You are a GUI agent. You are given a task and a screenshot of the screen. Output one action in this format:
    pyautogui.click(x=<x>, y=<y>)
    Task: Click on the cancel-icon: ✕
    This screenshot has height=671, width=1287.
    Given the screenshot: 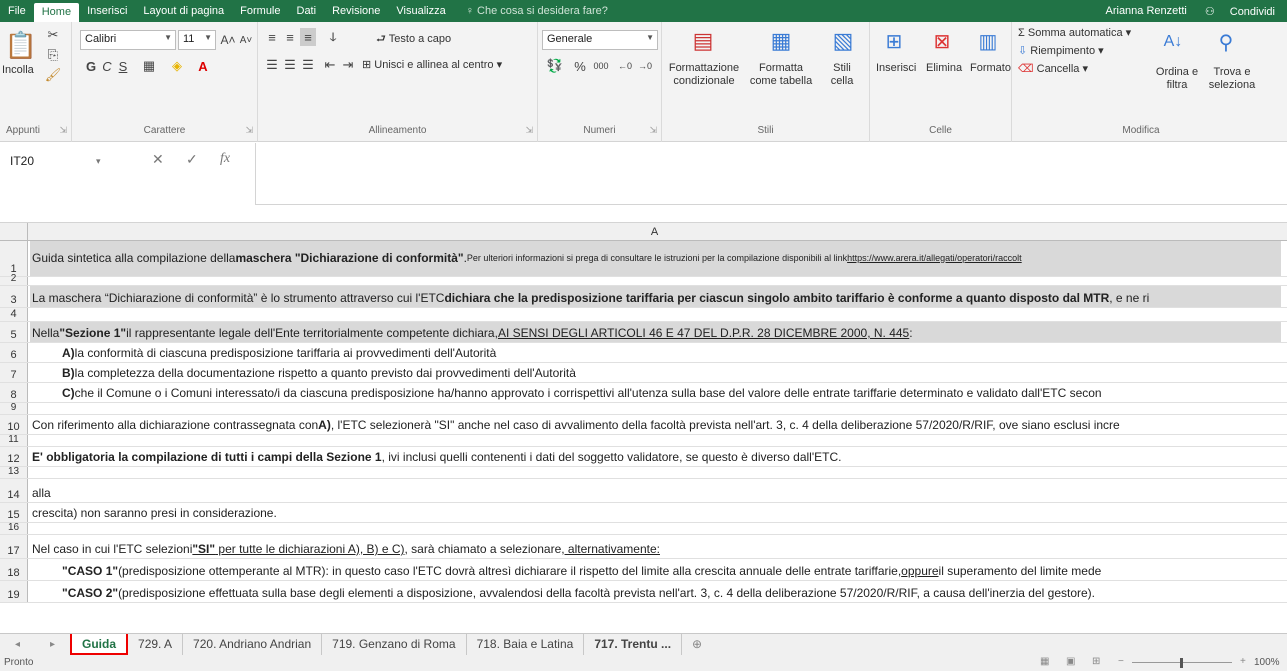 What is the action you would take?
    pyautogui.click(x=158, y=159)
    